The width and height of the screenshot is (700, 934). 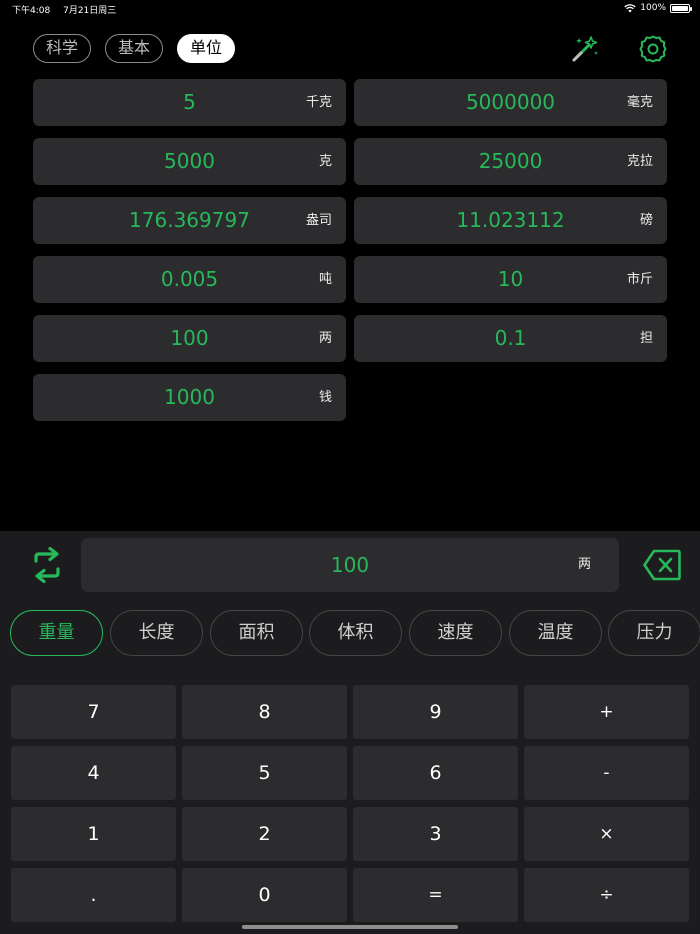 I want to click on conversion-unit: 担, so click(x=646, y=338).